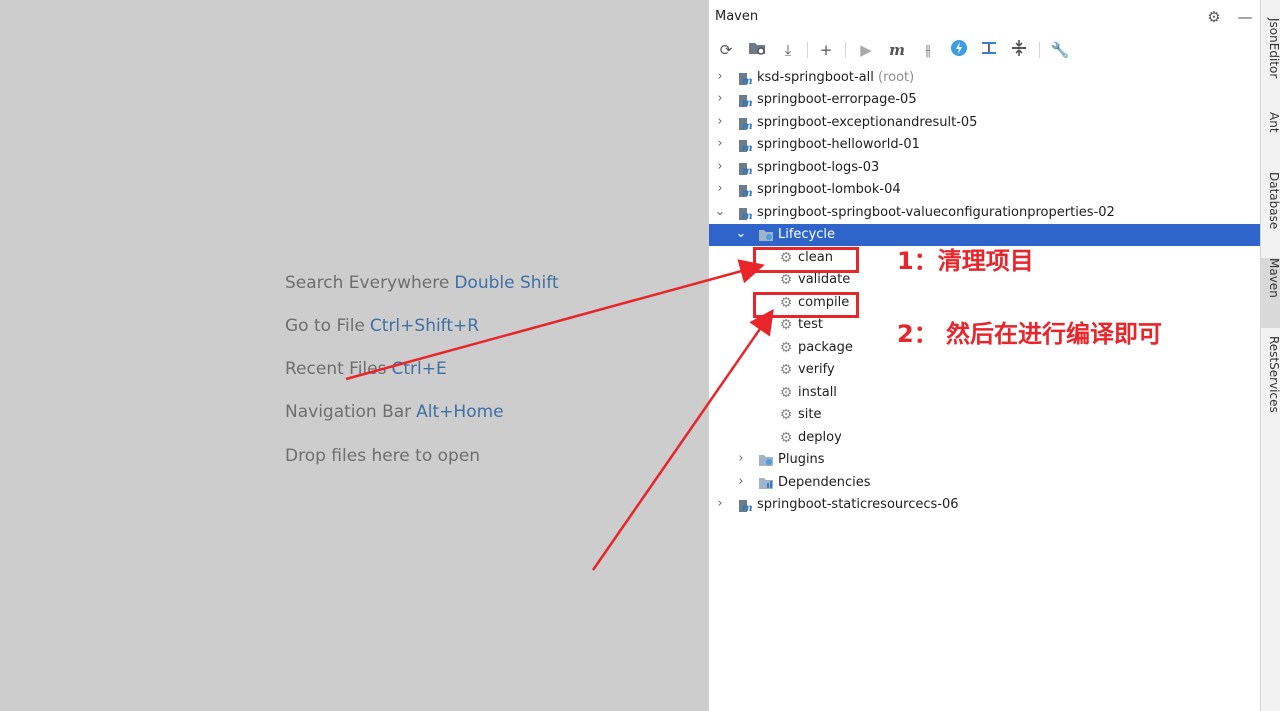  Describe the element at coordinates (424, 326) in the screenshot. I see `hint-key: Ctrl+Shift+R` at that location.